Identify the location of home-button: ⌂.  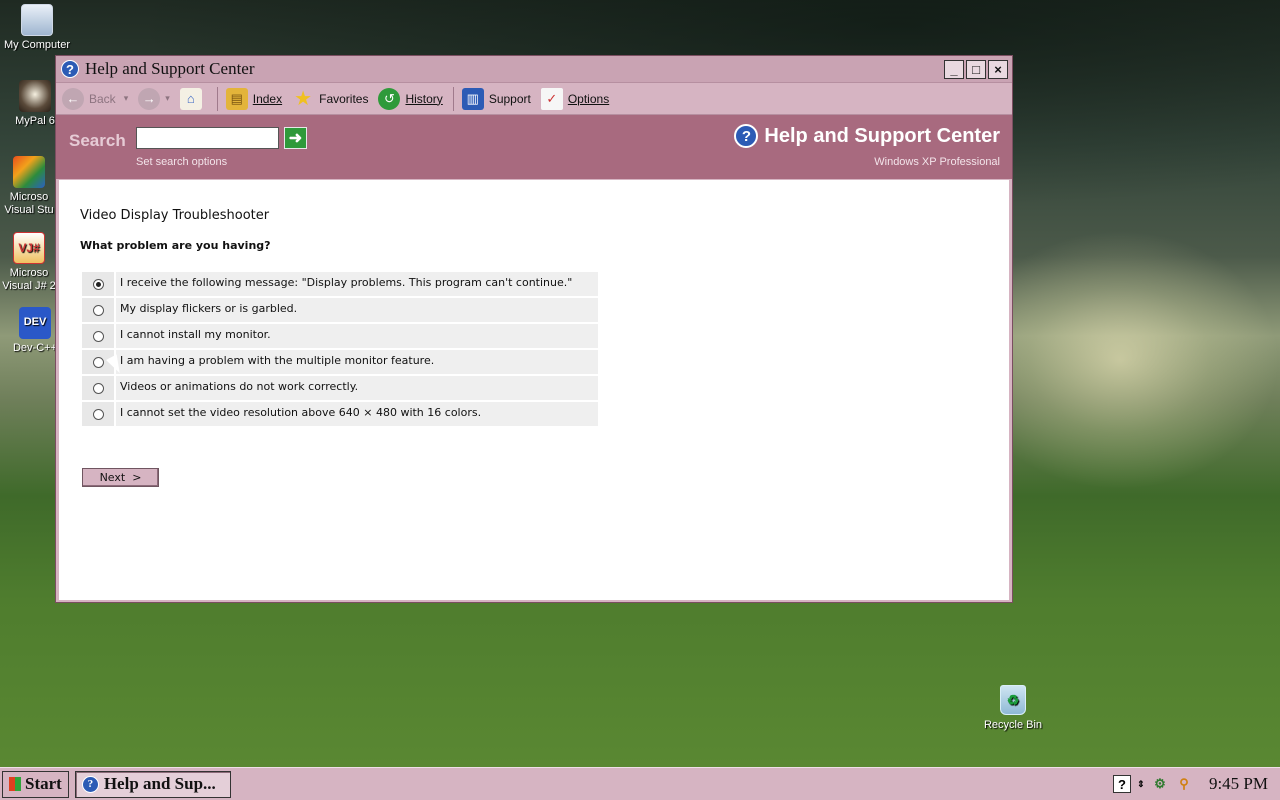
(193, 98).